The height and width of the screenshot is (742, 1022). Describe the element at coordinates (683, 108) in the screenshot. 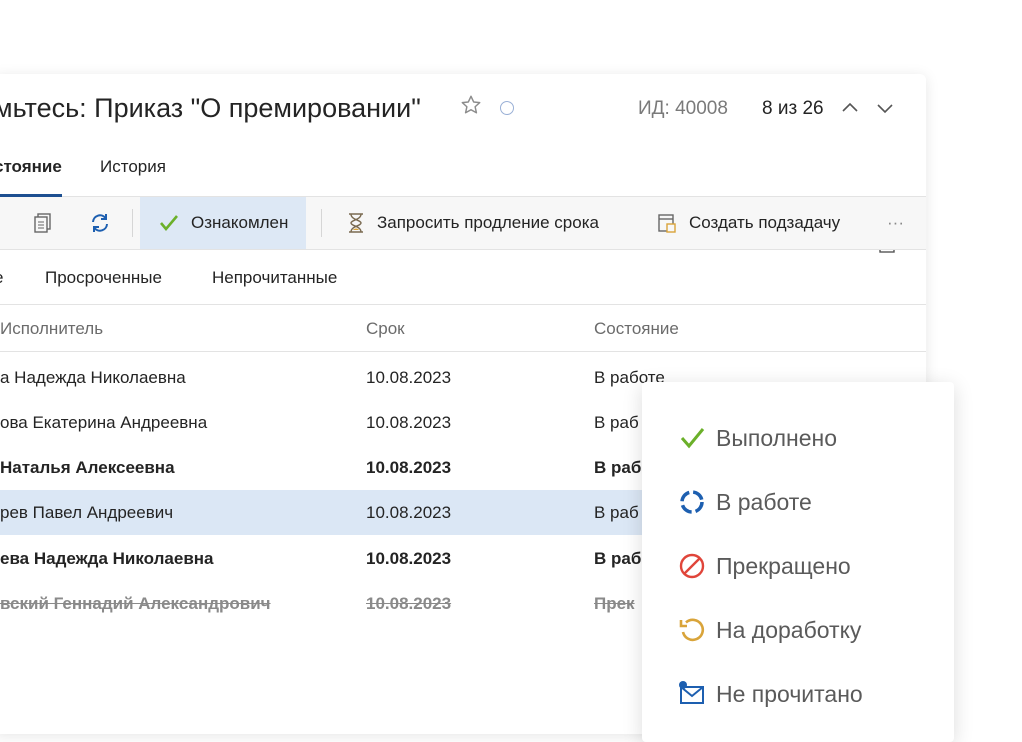

I see `task-id: ИД: 40008` at that location.